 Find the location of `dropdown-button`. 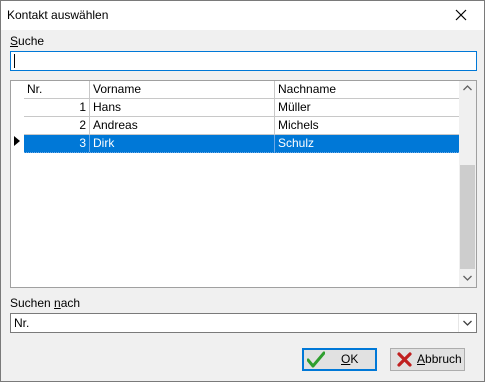

dropdown-button is located at coordinates (467, 323).